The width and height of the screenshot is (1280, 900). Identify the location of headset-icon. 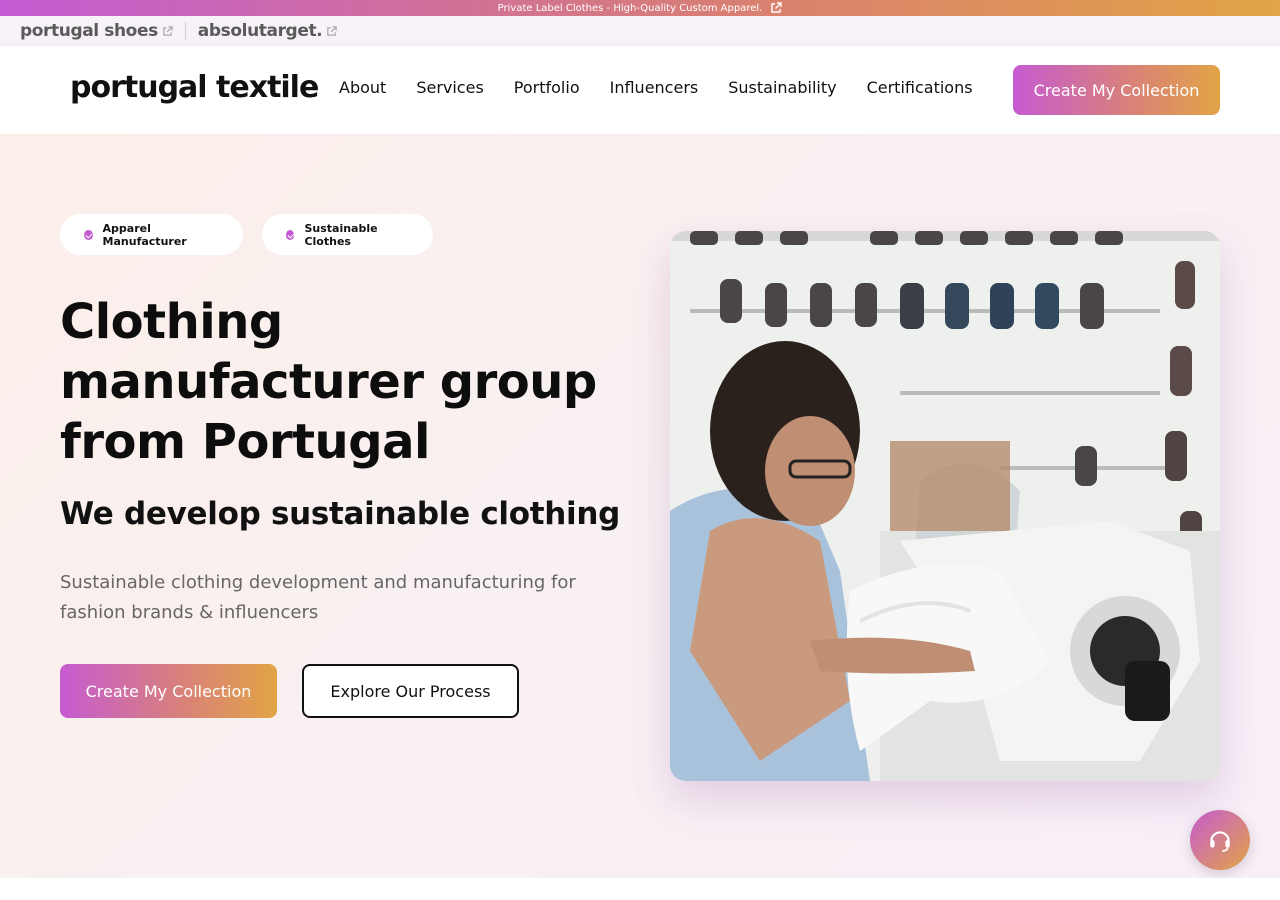
(1220, 841).